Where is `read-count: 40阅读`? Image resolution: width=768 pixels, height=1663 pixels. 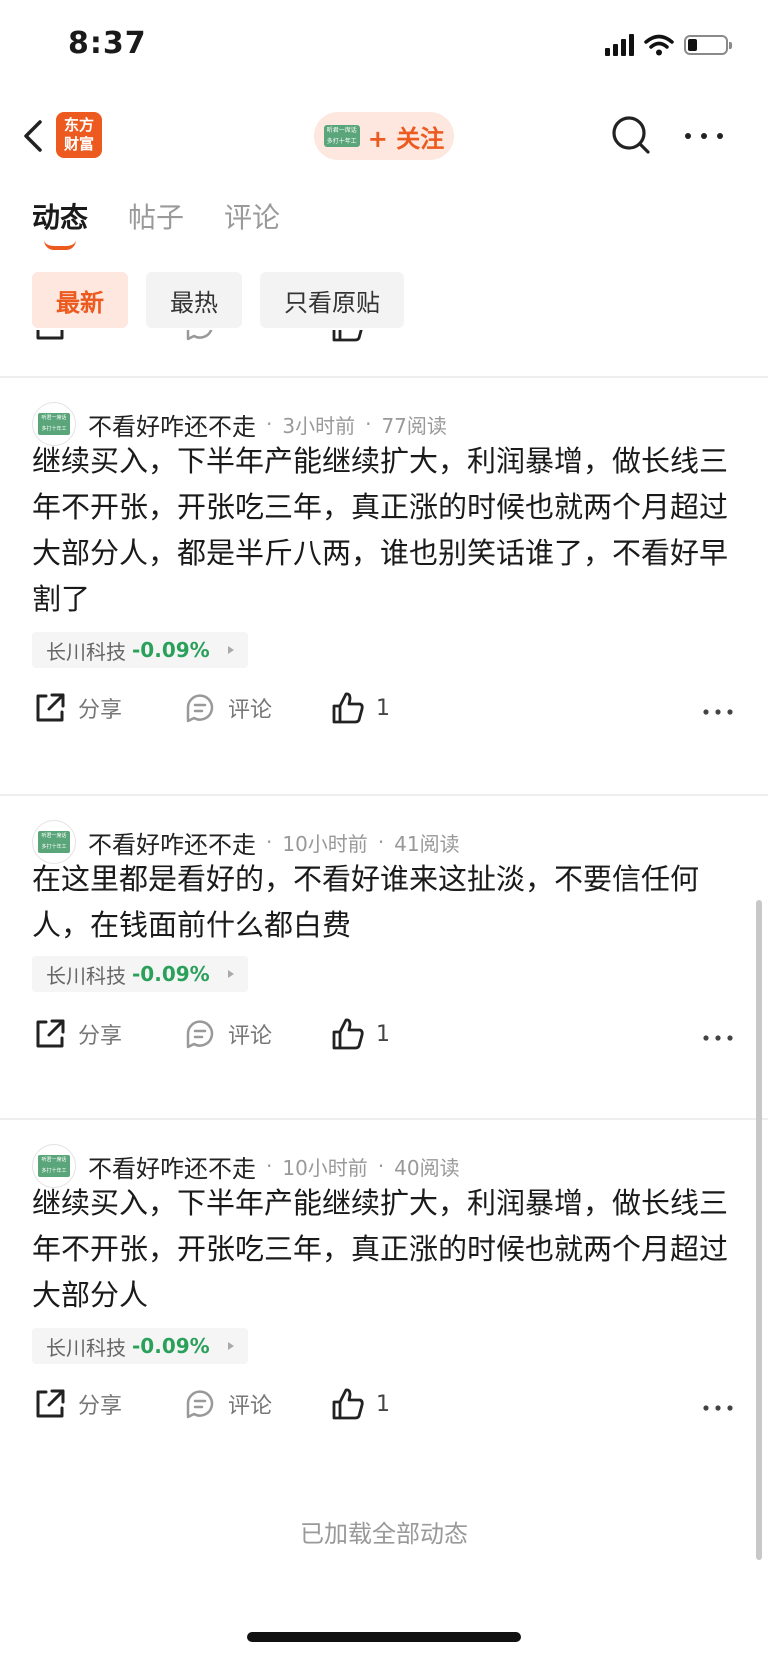 read-count: 40阅读 is located at coordinates (427, 1167).